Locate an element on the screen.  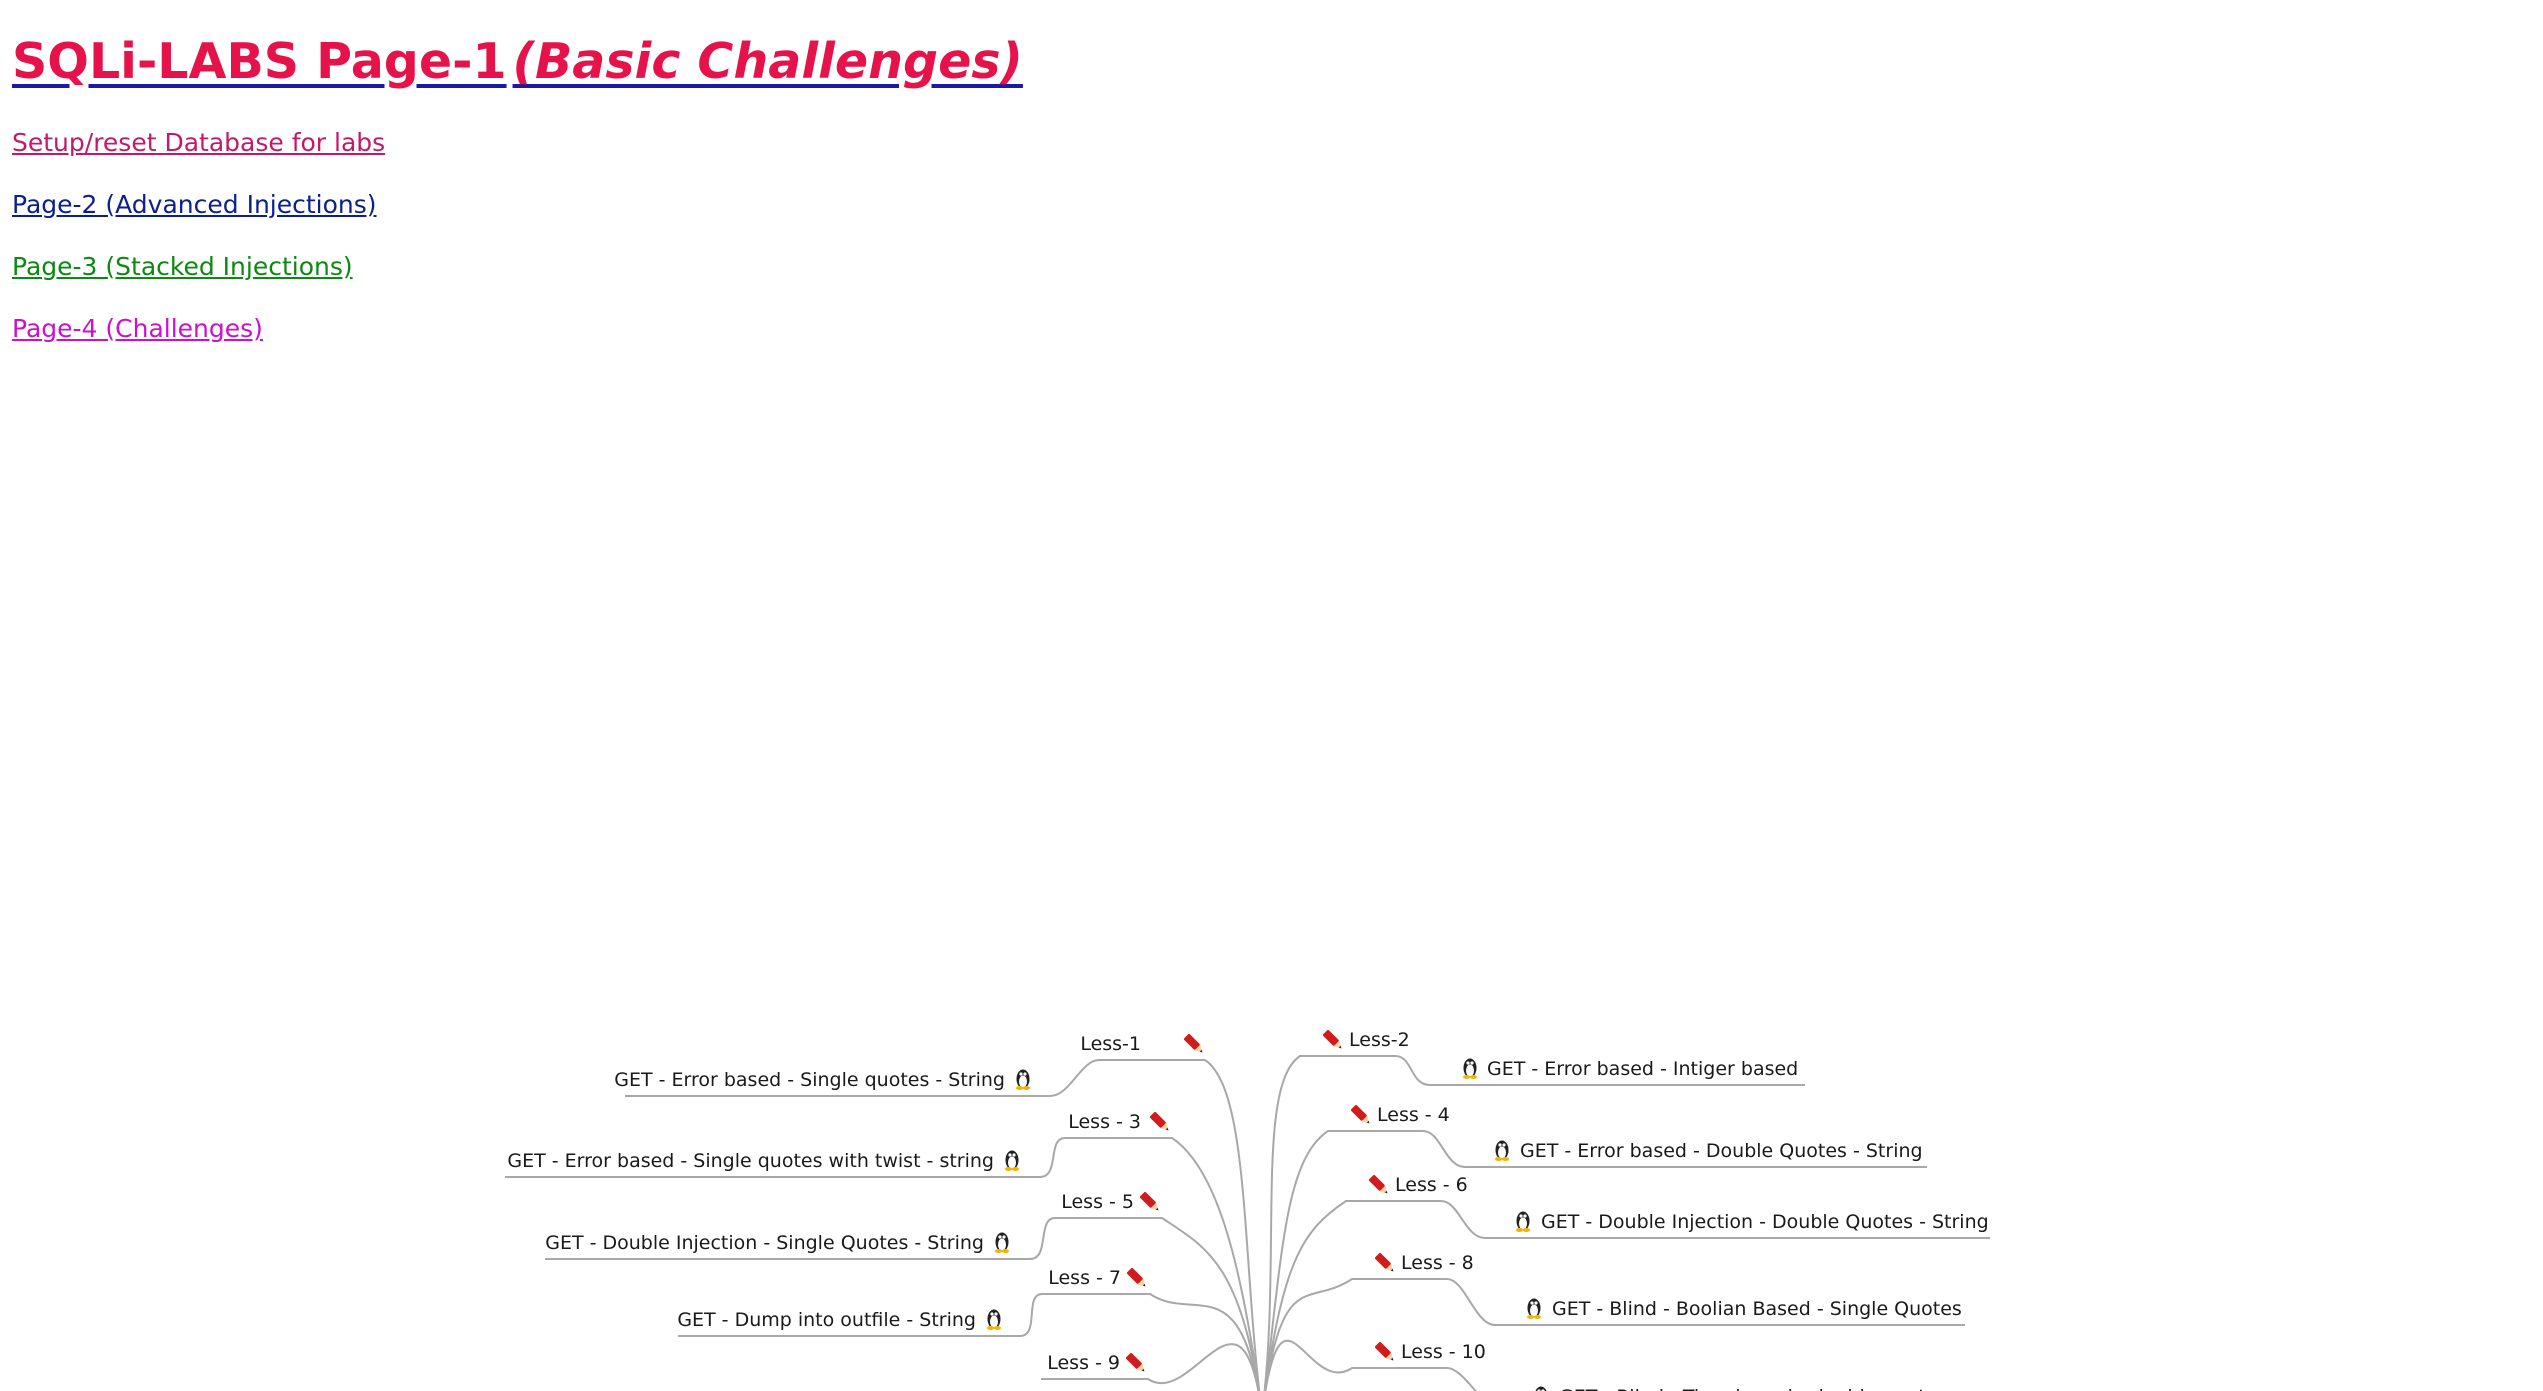
page-4-link: Page-4 (Challenges) is located at coordinates (137, 329).